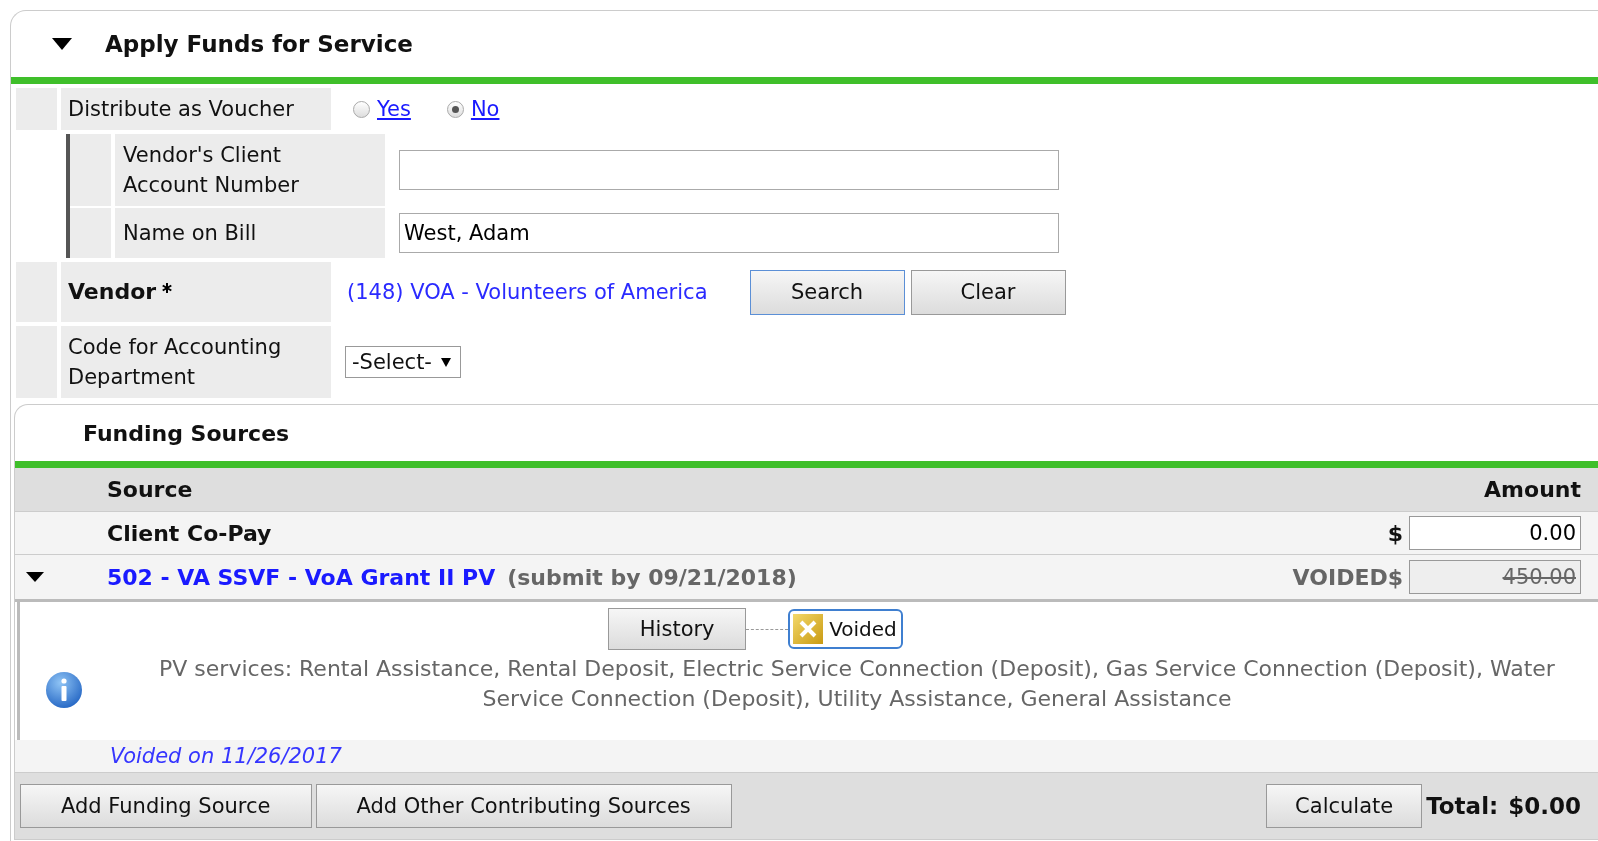 The image size is (1598, 841). What do you see at coordinates (250, 233) in the screenshot?
I see `field-label: Name on Bill` at bounding box center [250, 233].